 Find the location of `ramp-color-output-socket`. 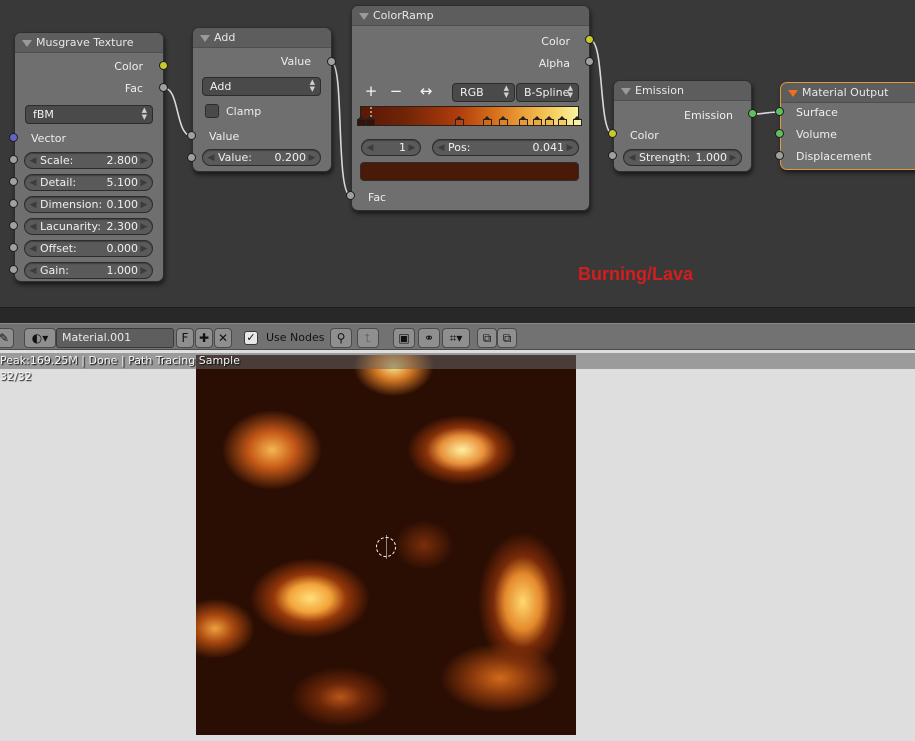

ramp-color-output-socket is located at coordinates (589, 39).